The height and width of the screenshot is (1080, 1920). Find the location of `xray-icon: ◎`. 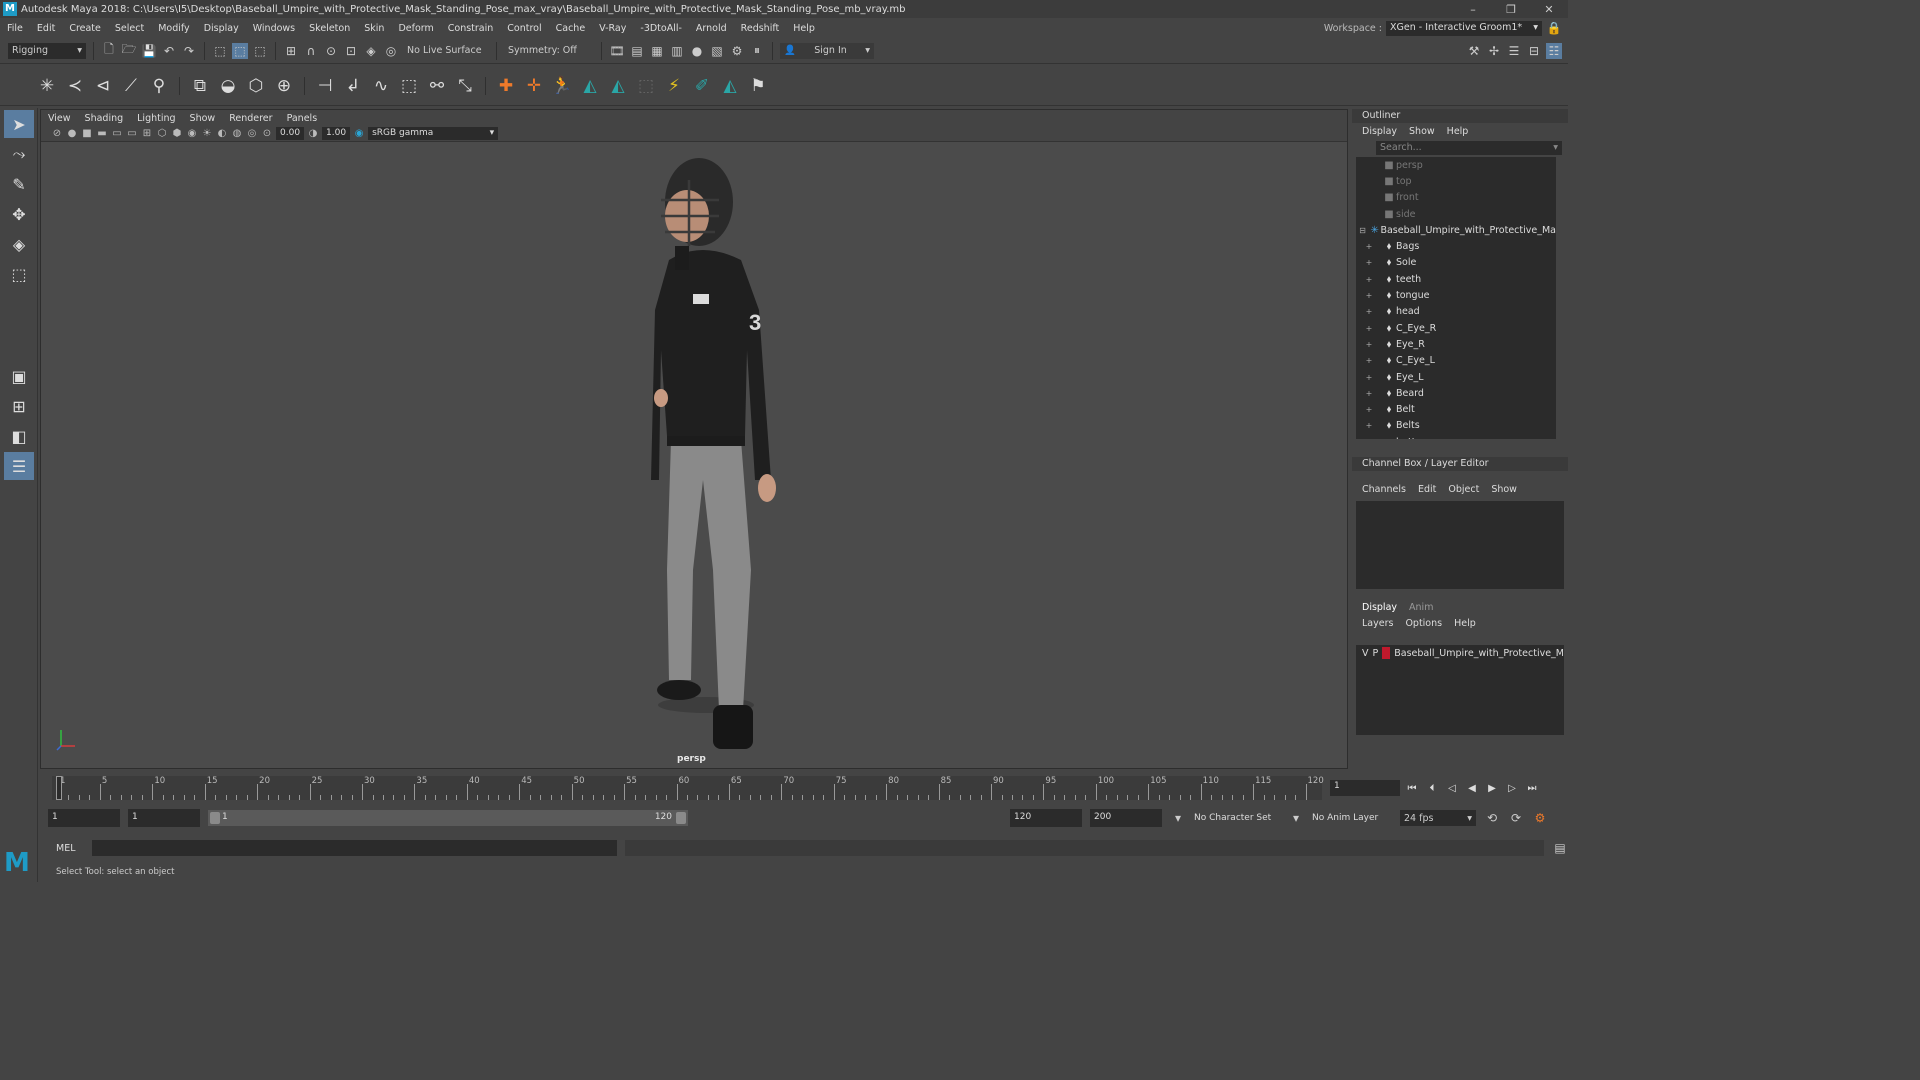

xray-icon: ◎ is located at coordinates (252, 134).